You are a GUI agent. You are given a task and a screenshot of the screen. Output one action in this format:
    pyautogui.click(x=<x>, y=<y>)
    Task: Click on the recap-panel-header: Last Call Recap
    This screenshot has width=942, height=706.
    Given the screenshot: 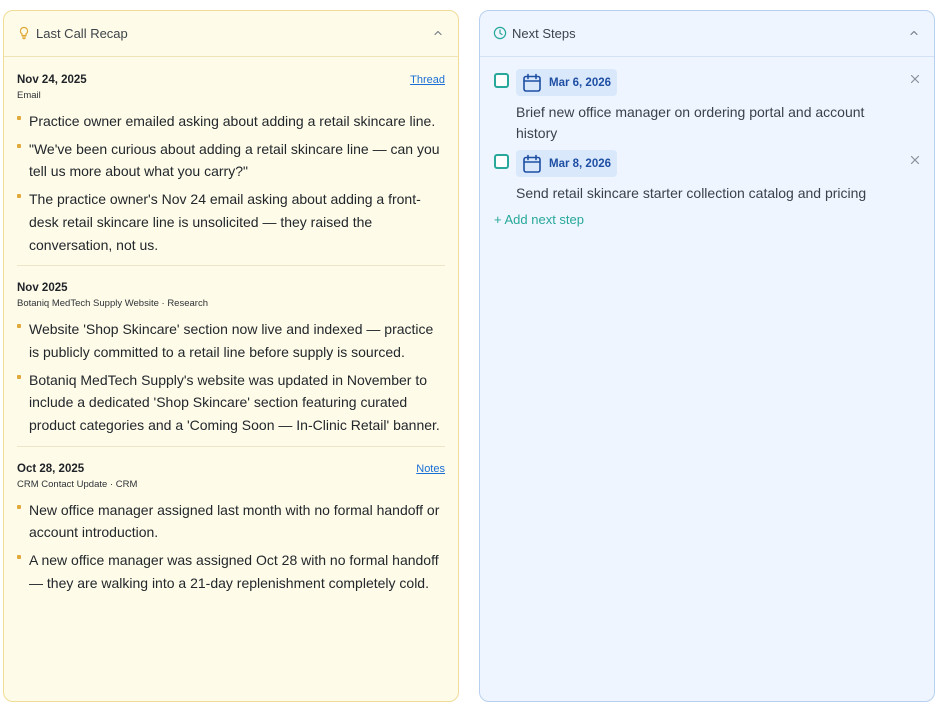 What is the action you would take?
    pyautogui.click(x=231, y=34)
    